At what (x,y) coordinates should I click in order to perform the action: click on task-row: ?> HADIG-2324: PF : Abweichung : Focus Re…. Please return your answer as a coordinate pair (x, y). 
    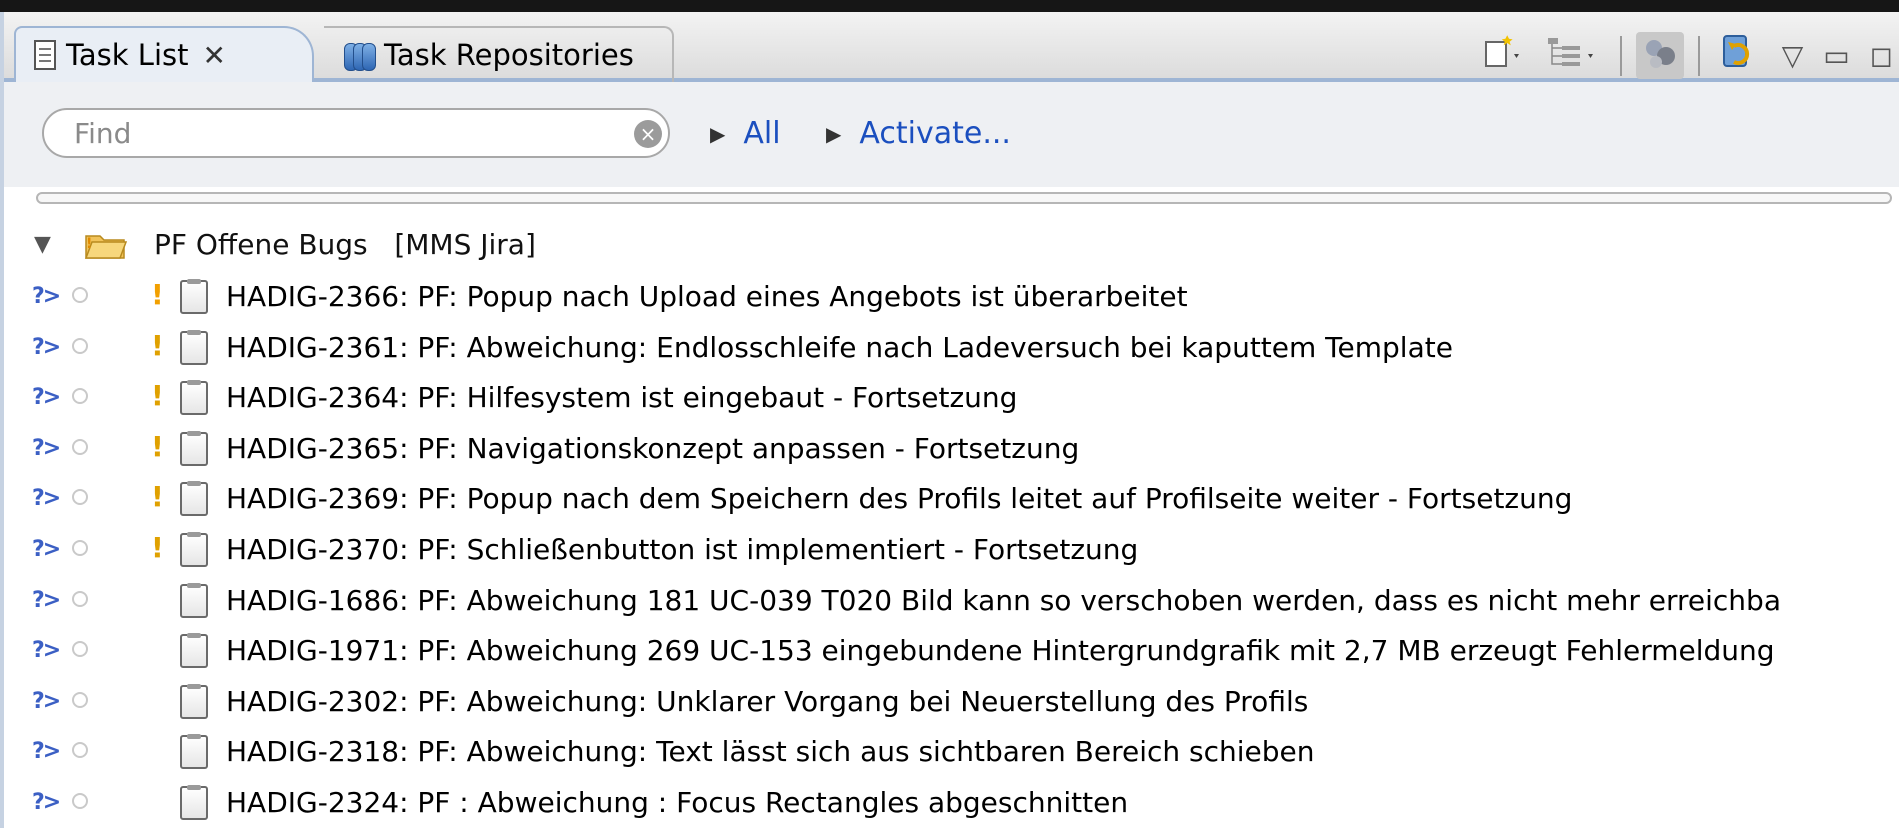
    Looking at the image, I should click on (951, 803).